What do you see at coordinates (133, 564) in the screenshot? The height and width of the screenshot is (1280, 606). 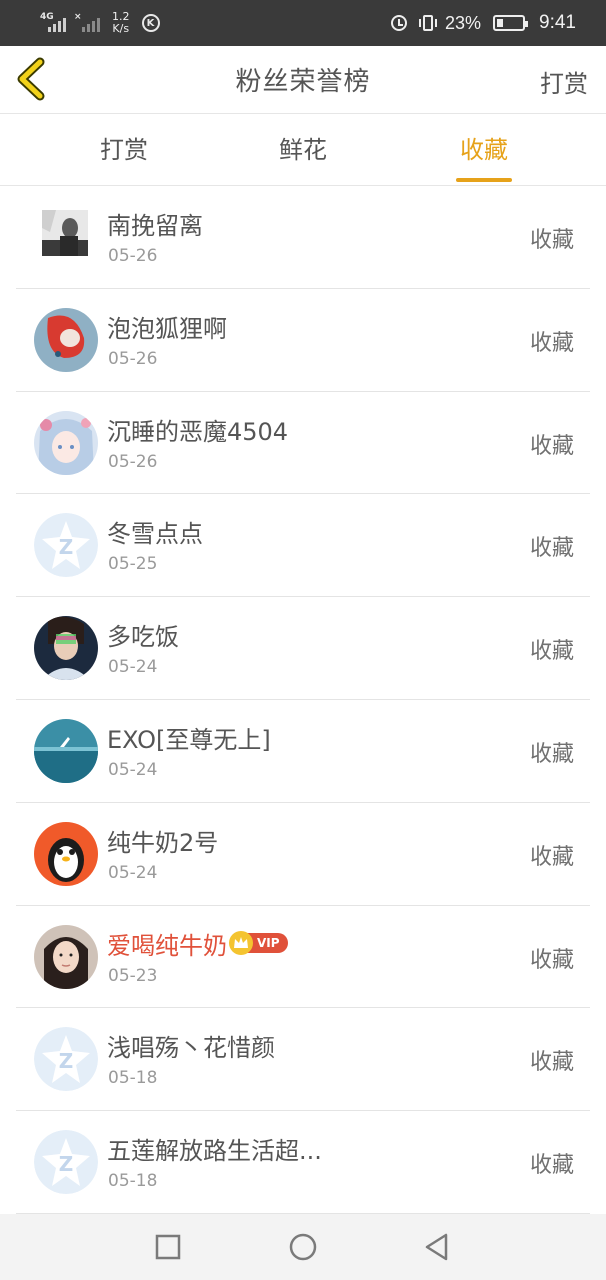 I see `fan-date: 05-25` at bounding box center [133, 564].